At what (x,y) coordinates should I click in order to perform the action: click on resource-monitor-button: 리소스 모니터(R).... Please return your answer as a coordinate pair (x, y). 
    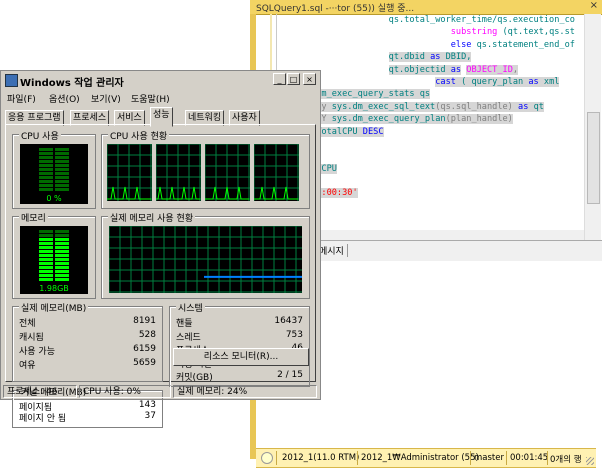
    Looking at the image, I should click on (241, 357).